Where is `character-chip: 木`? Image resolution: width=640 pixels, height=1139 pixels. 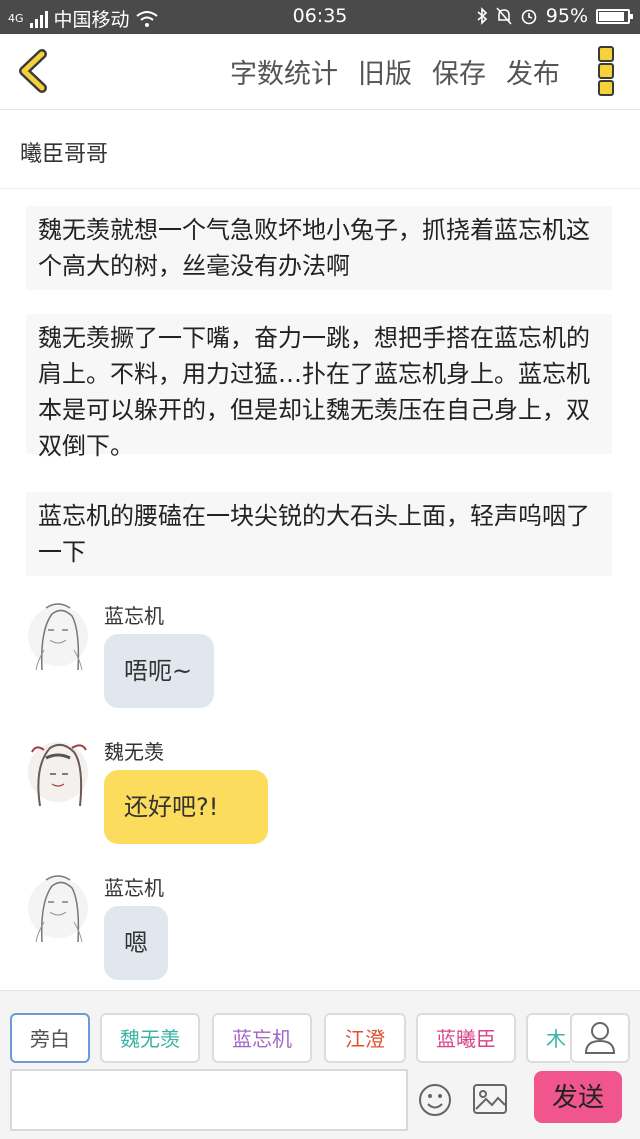 character-chip: 木 is located at coordinates (548, 1038).